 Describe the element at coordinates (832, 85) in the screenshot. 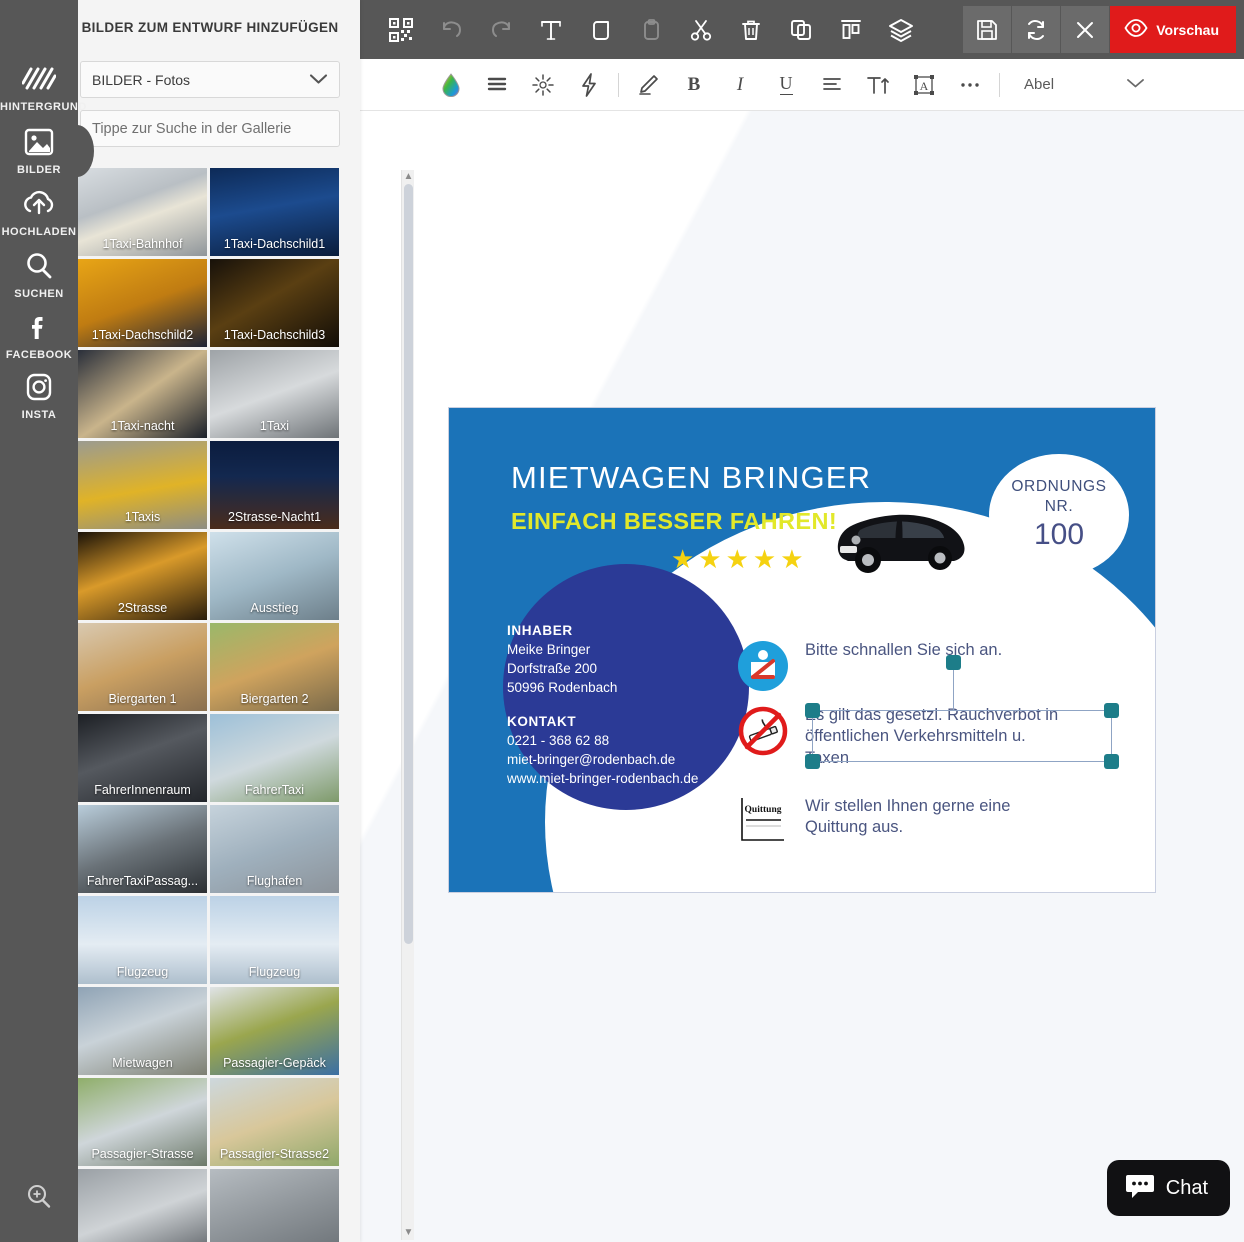

I see `align-icon` at that location.